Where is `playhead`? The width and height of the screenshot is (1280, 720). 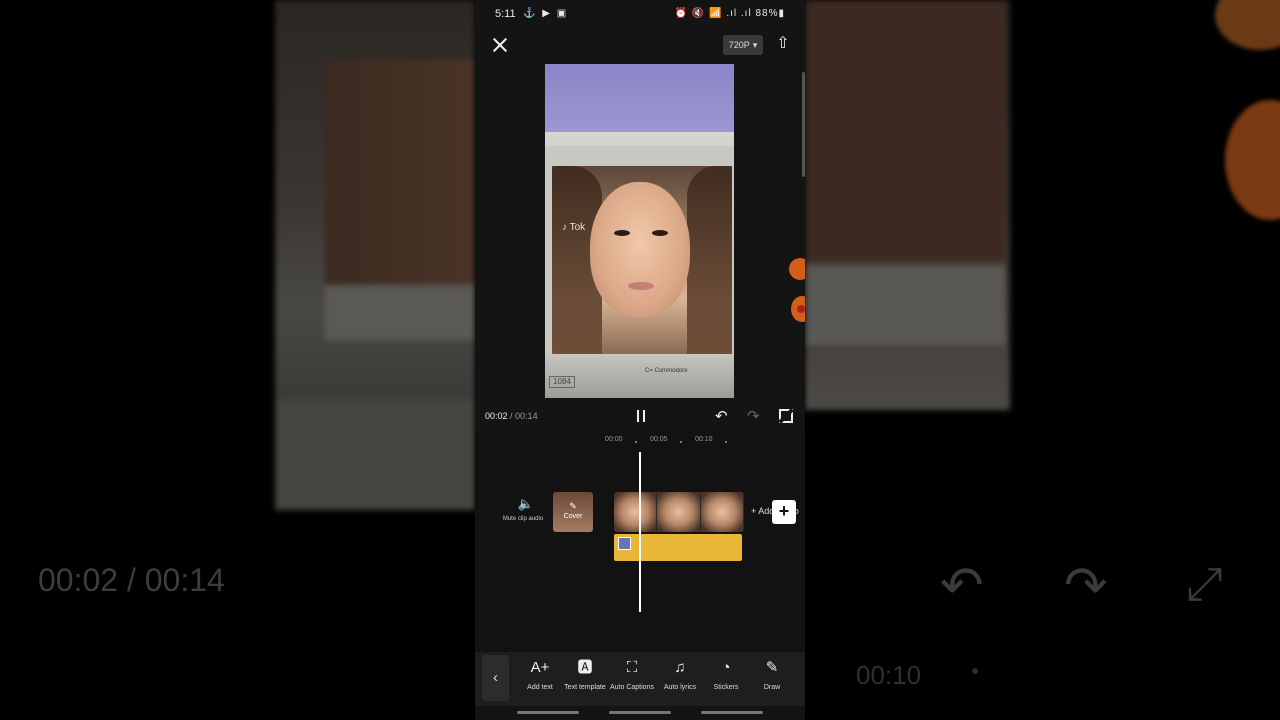 playhead is located at coordinates (640, 532).